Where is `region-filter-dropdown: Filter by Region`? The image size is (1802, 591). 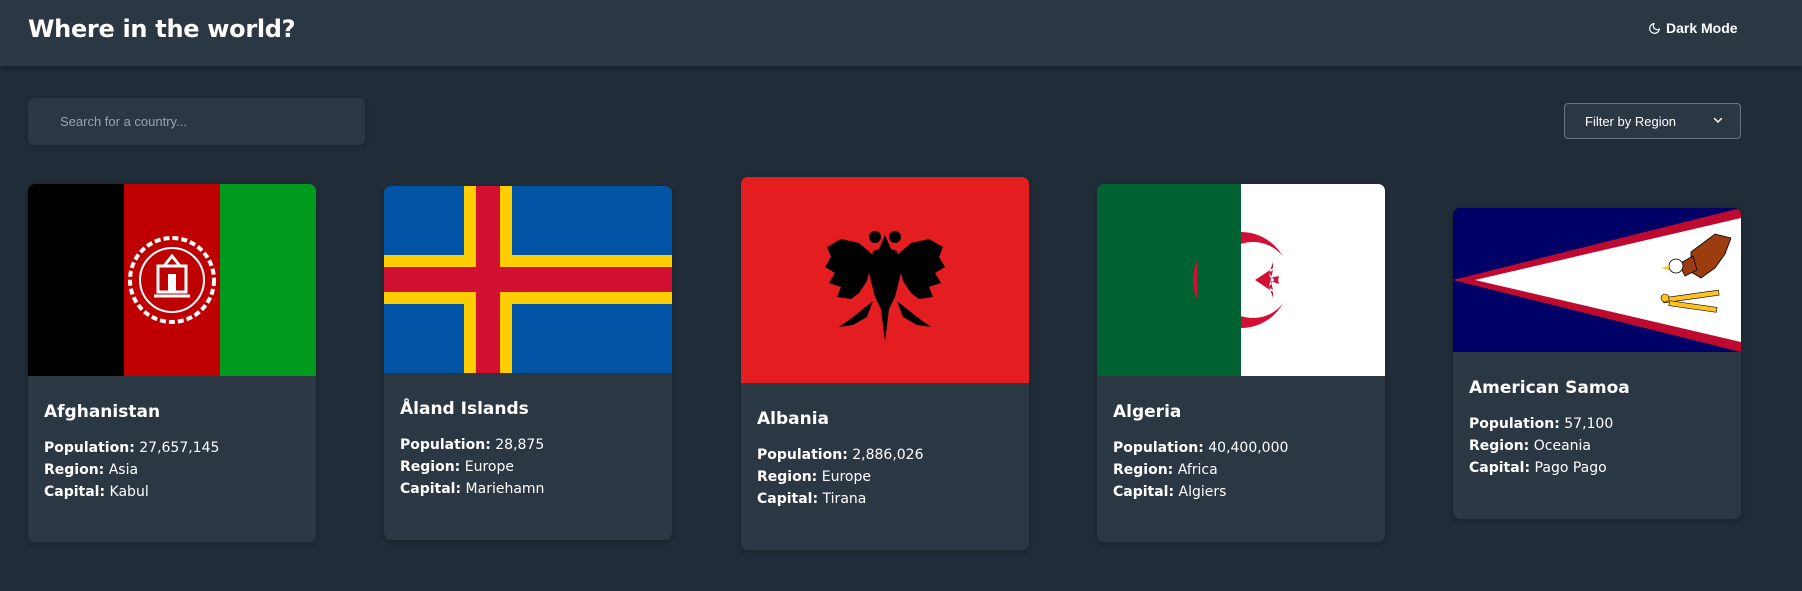 region-filter-dropdown: Filter by Region is located at coordinates (1652, 121).